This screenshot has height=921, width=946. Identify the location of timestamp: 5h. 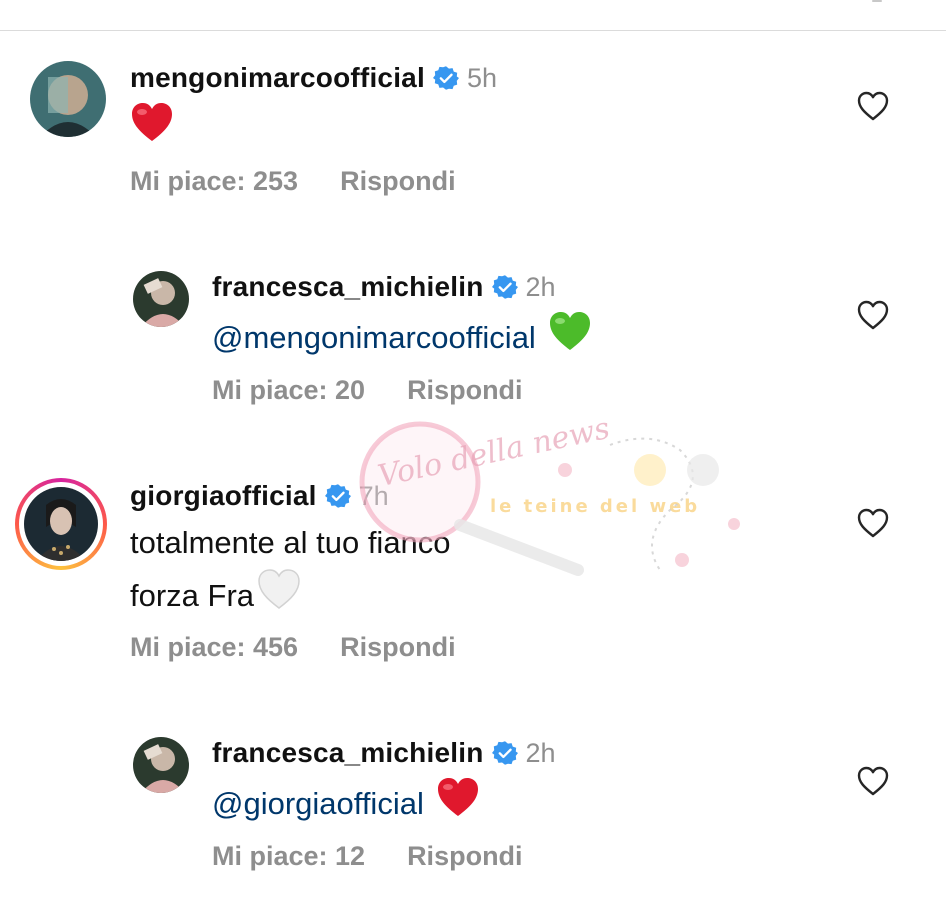
(481, 77).